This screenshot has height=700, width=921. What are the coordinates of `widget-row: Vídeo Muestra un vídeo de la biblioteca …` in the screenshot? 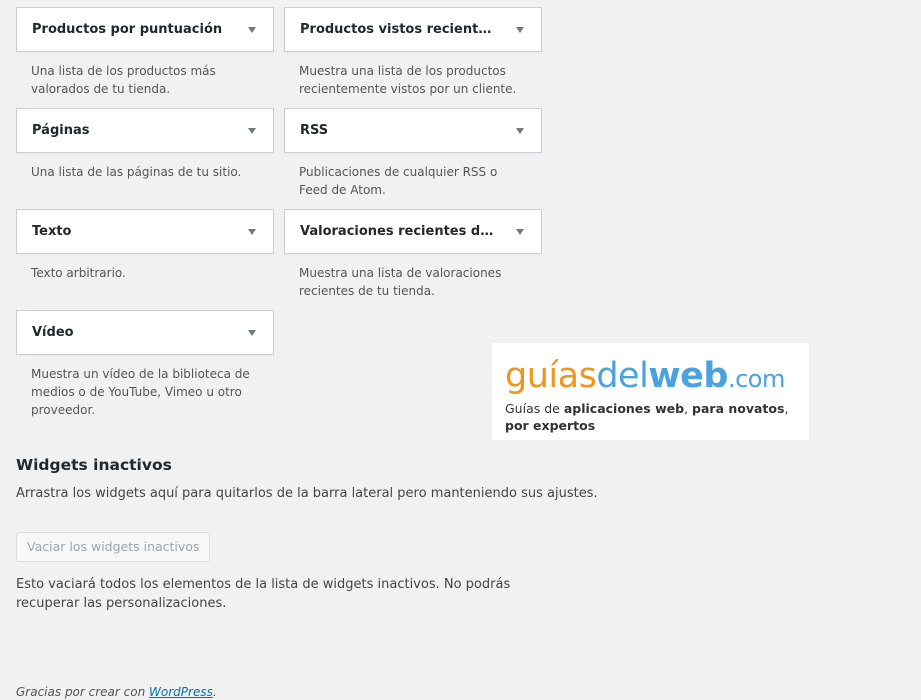 It's located at (279, 377).